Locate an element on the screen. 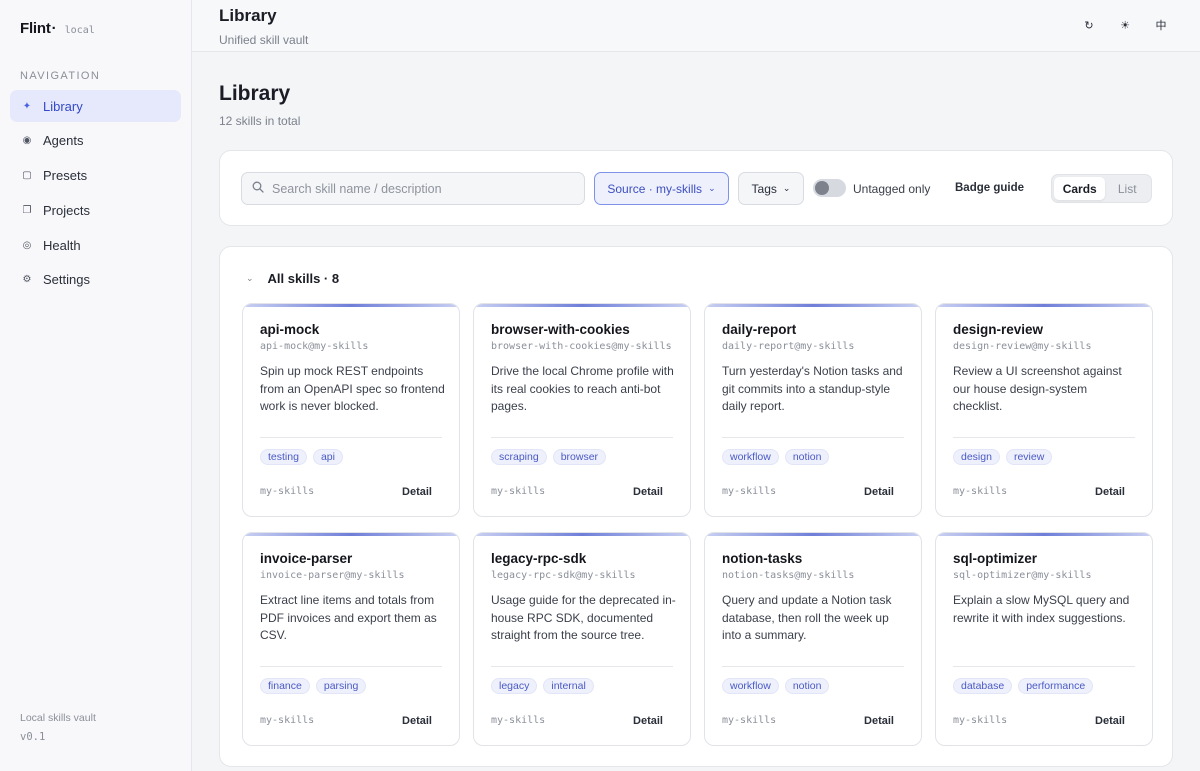  badge-guide-button: Badge guide is located at coordinates (989, 188).